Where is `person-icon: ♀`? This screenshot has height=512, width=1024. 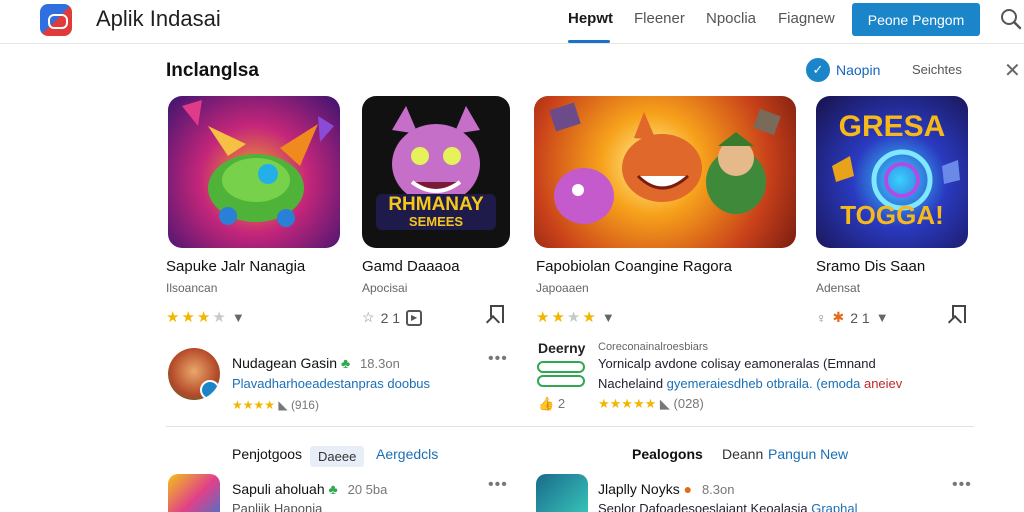
person-icon: ♀ is located at coordinates (821, 317).